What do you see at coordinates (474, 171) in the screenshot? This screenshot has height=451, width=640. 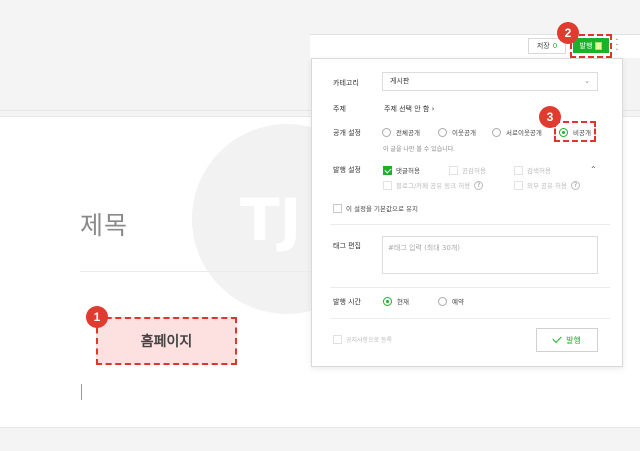 I see `checkbox-label: 공감허용` at bounding box center [474, 171].